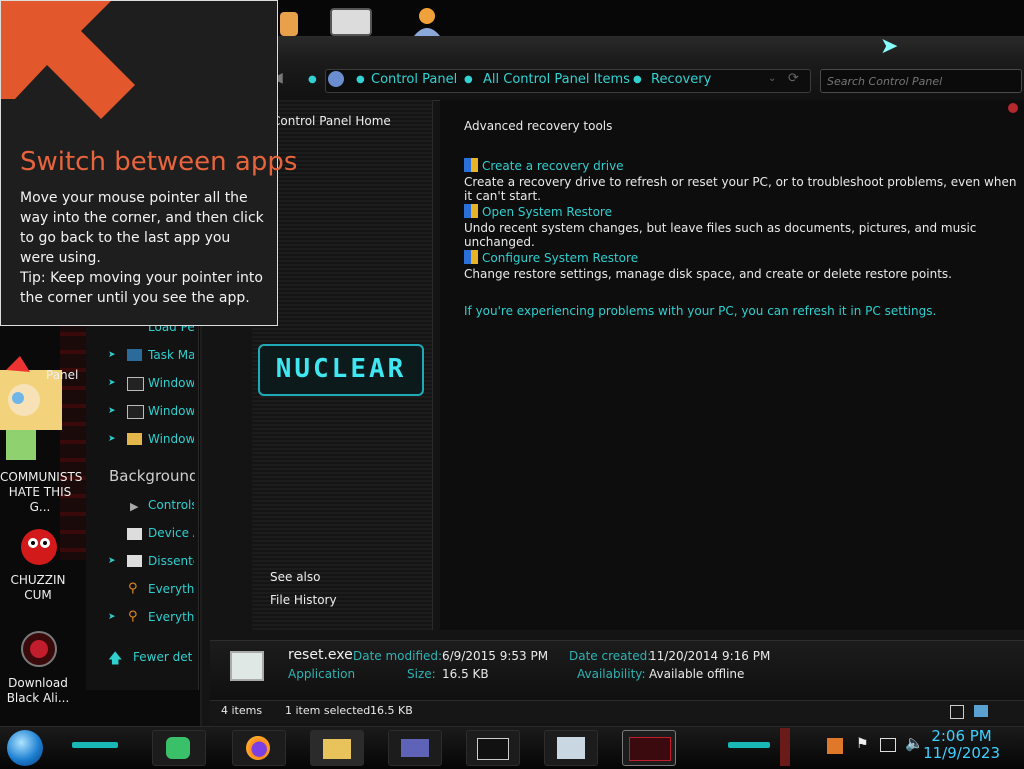 This screenshot has height=769, width=1024. I want to click on availability-label: Availability:, so click(611, 674).